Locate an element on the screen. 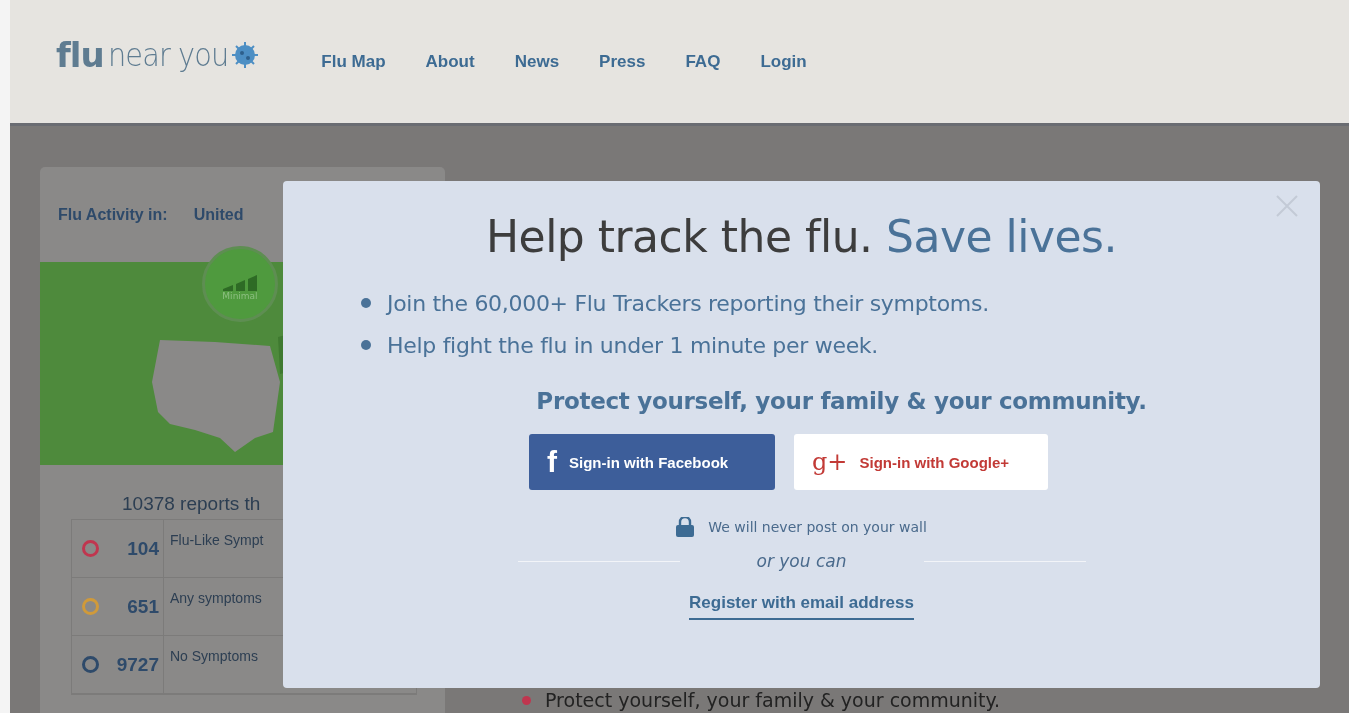  reports-summary: 10378 reports th is located at coordinates (191, 502).